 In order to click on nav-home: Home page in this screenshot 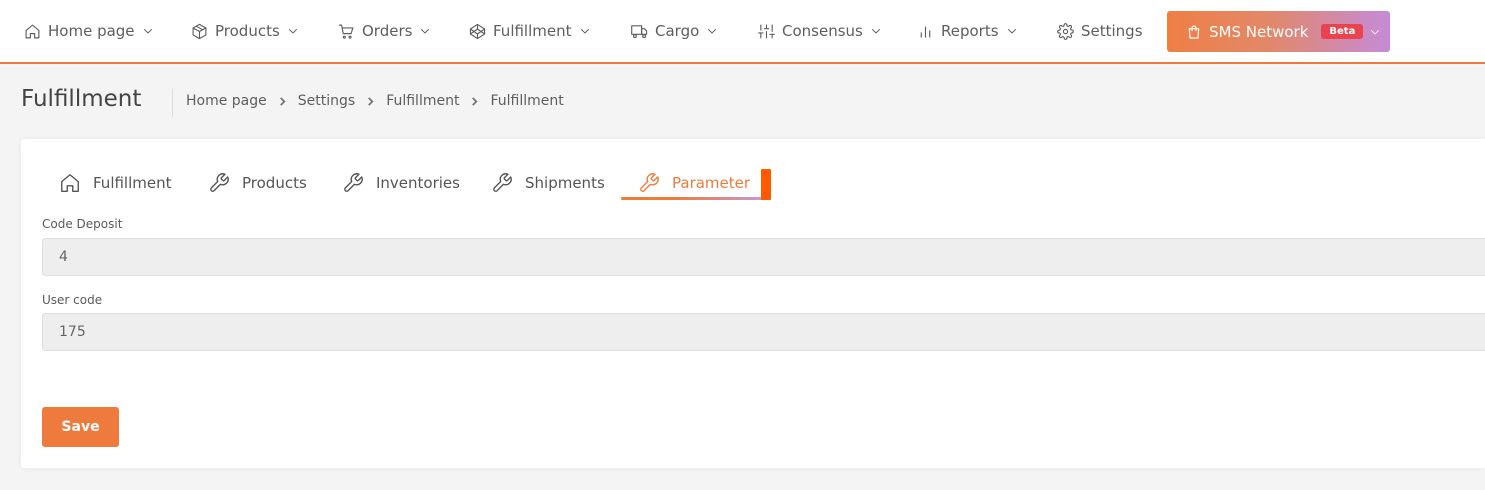, I will do `click(89, 31)`.